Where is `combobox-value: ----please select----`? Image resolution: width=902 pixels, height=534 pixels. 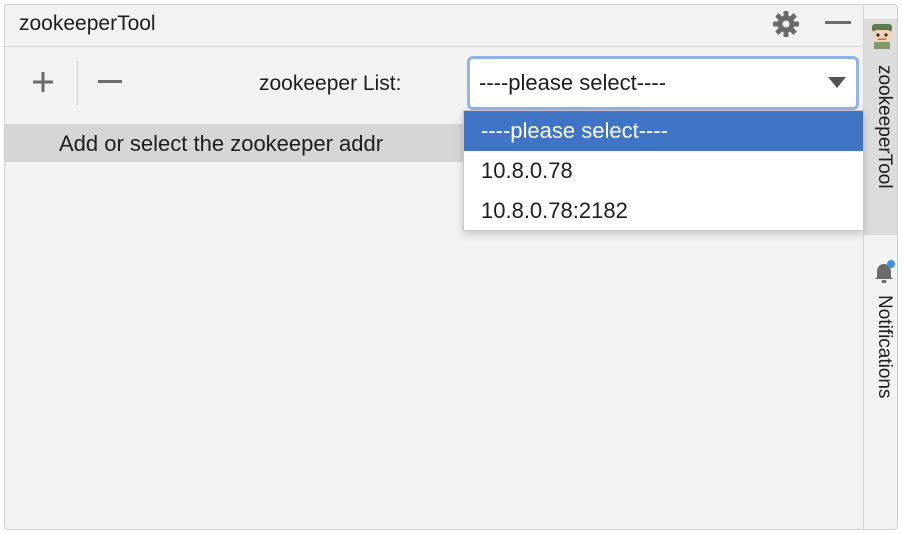 combobox-value: ----please select---- is located at coordinates (573, 82).